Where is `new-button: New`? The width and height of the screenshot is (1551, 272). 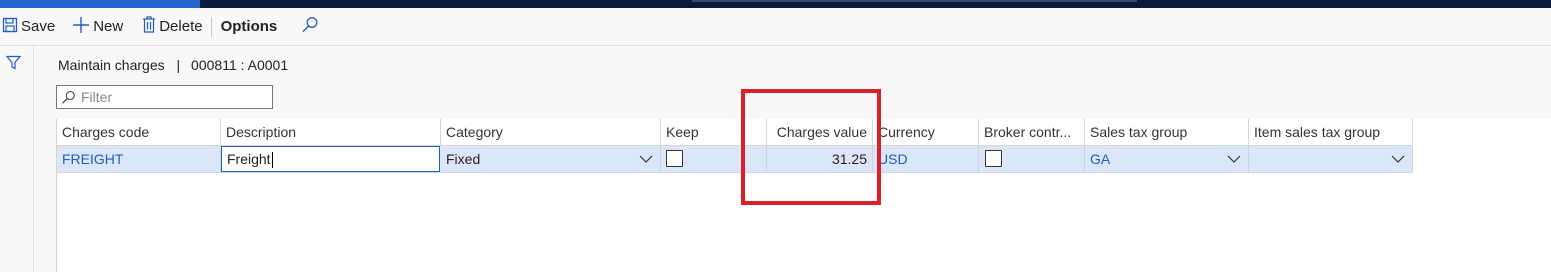
new-button: New is located at coordinates (97, 26).